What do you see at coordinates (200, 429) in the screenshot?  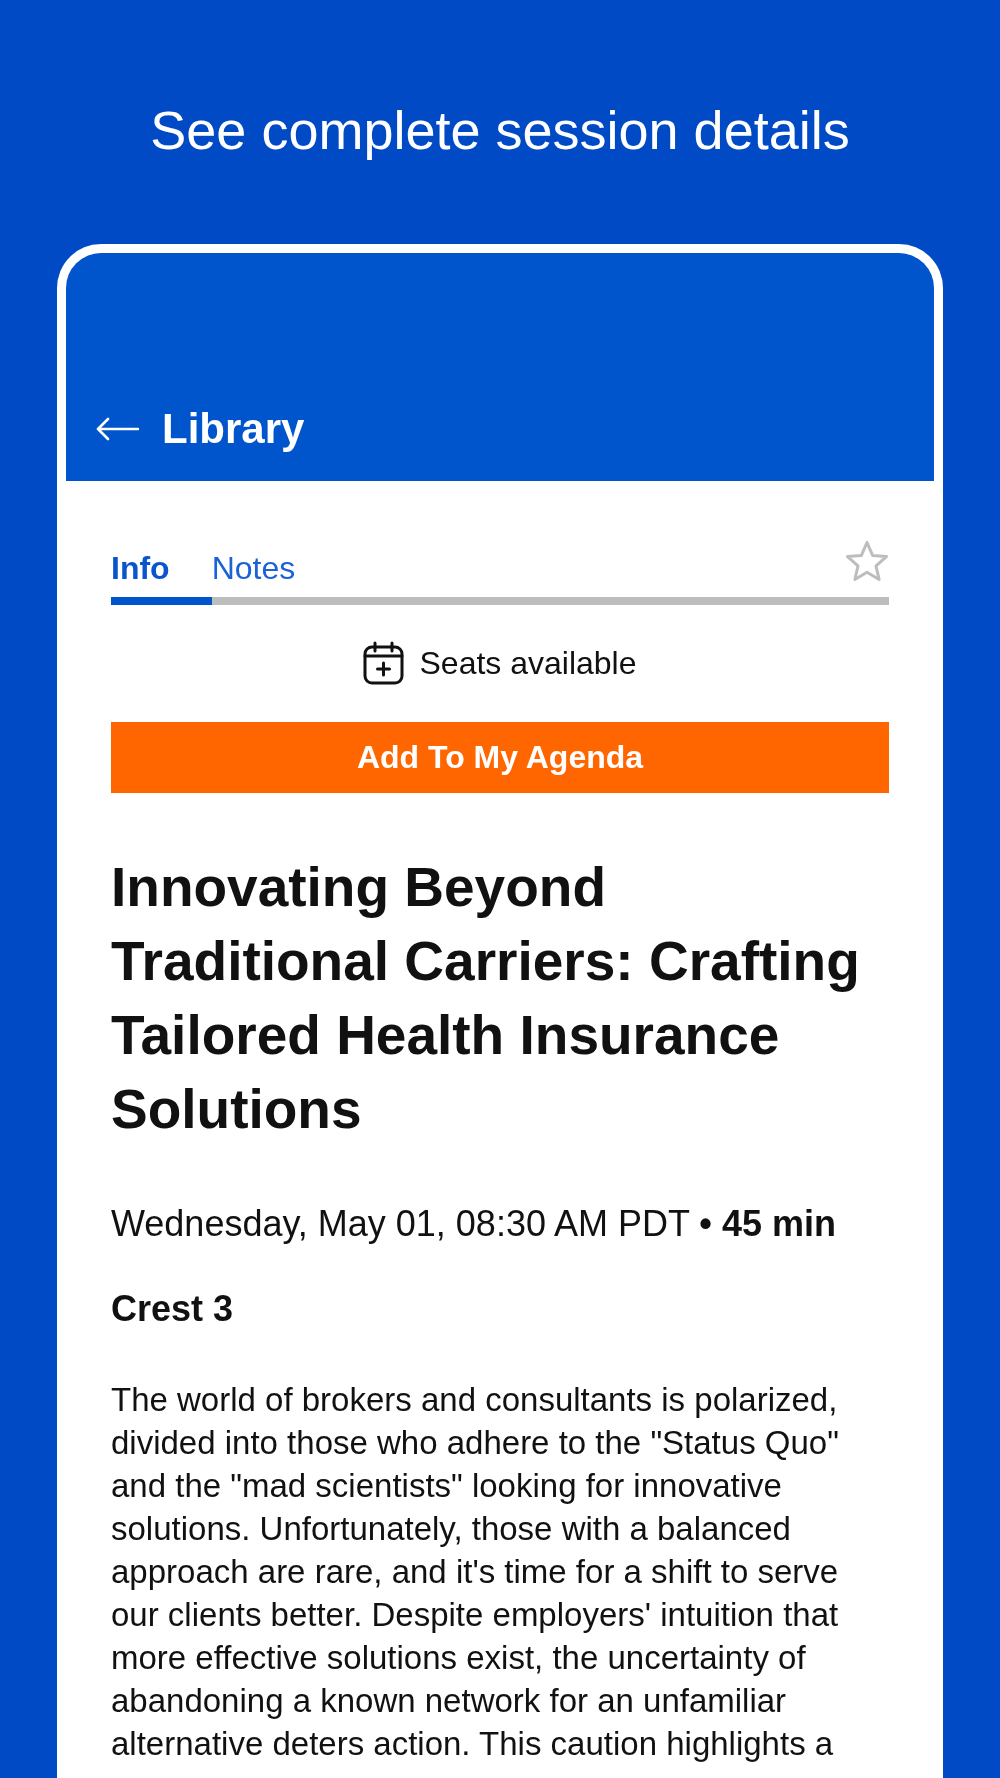 I see `back-button: Library` at bounding box center [200, 429].